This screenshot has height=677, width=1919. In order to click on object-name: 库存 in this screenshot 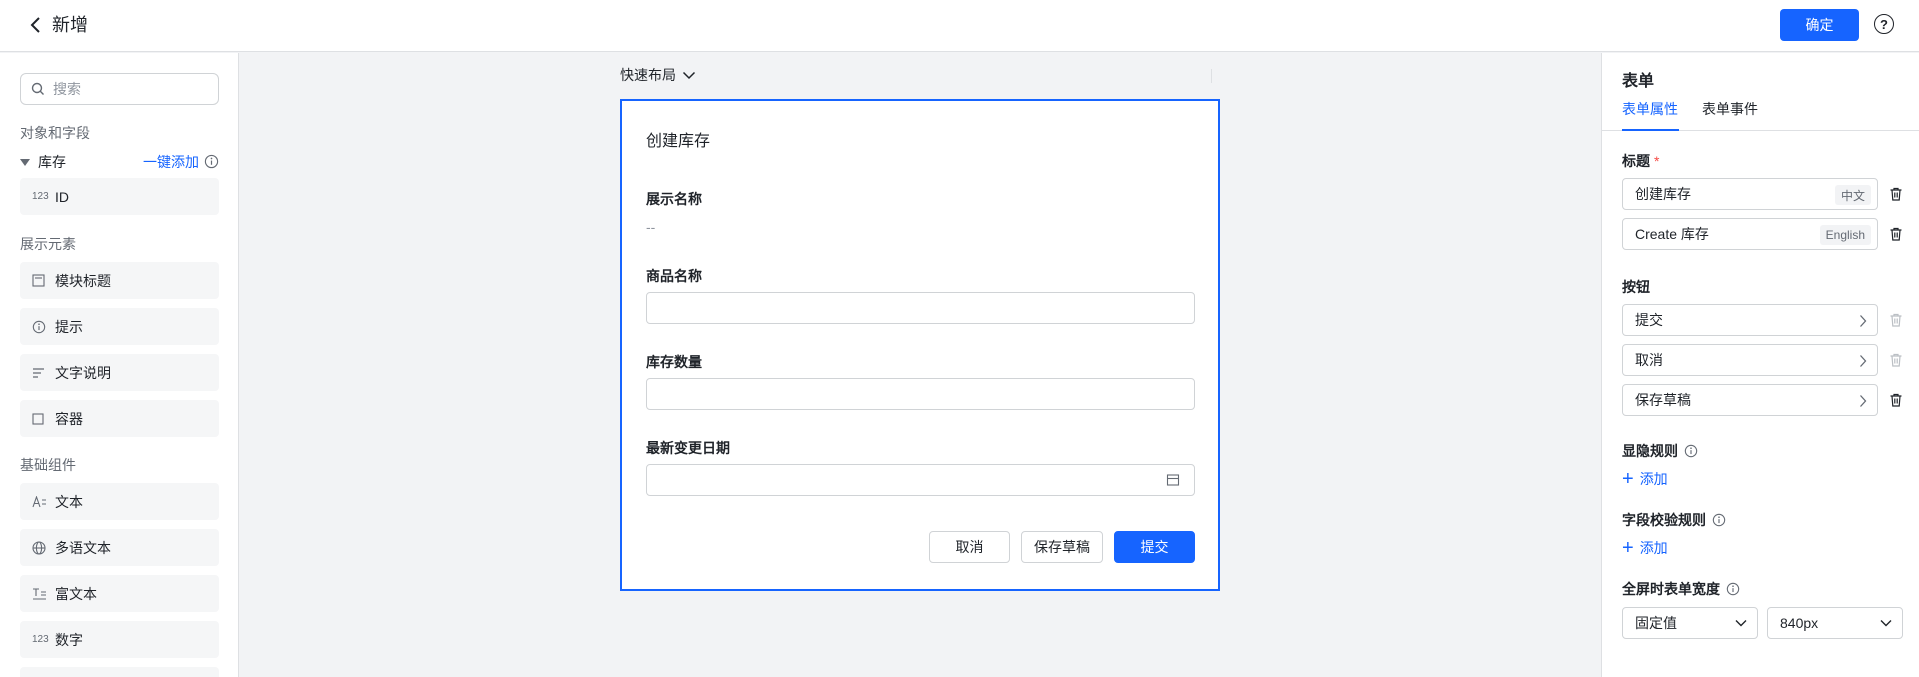, I will do `click(52, 162)`.